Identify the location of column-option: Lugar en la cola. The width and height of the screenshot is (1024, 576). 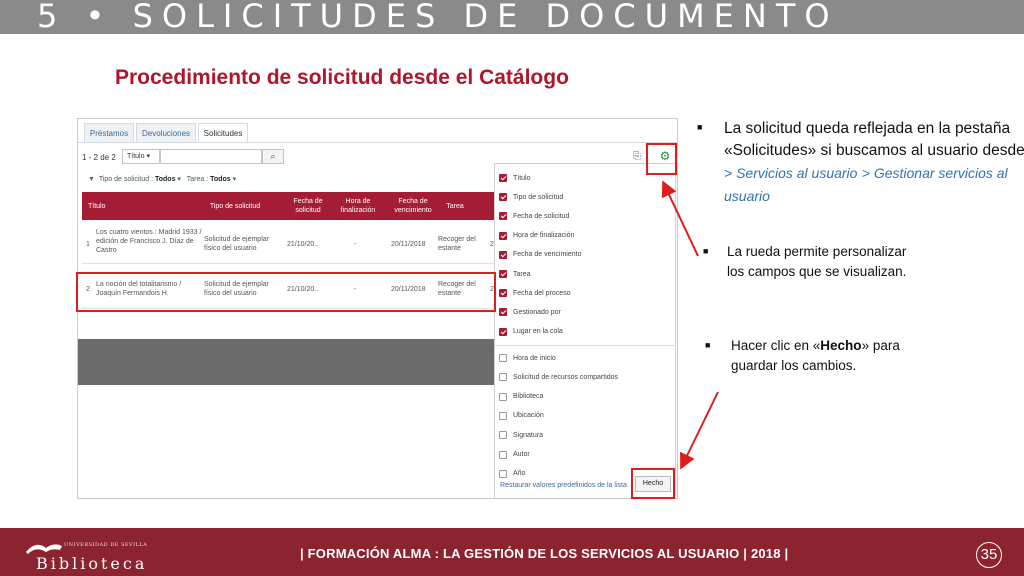
(531, 332).